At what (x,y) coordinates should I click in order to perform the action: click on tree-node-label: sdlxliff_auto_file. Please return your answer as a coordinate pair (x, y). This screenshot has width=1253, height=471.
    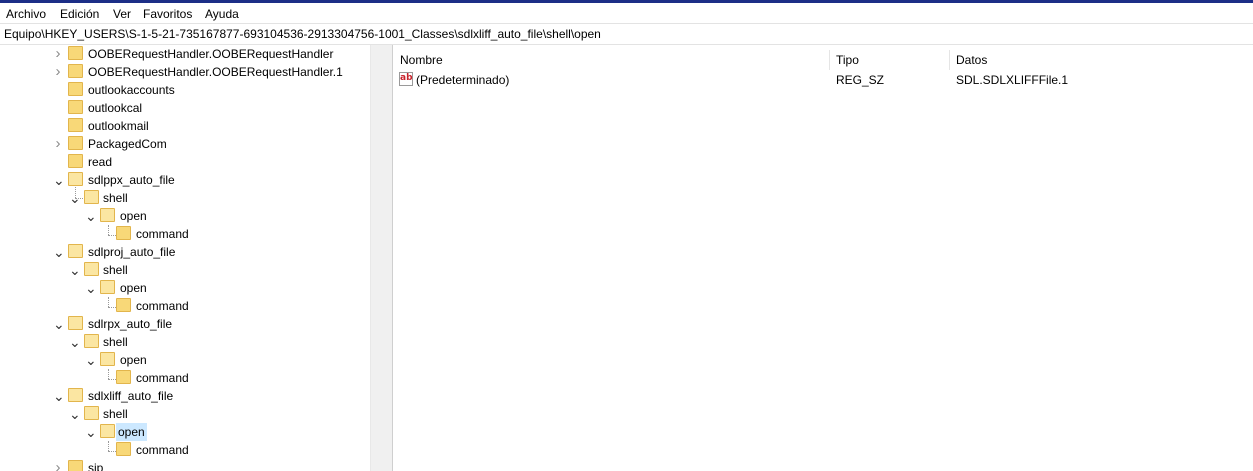
    Looking at the image, I should click on (130, 396).